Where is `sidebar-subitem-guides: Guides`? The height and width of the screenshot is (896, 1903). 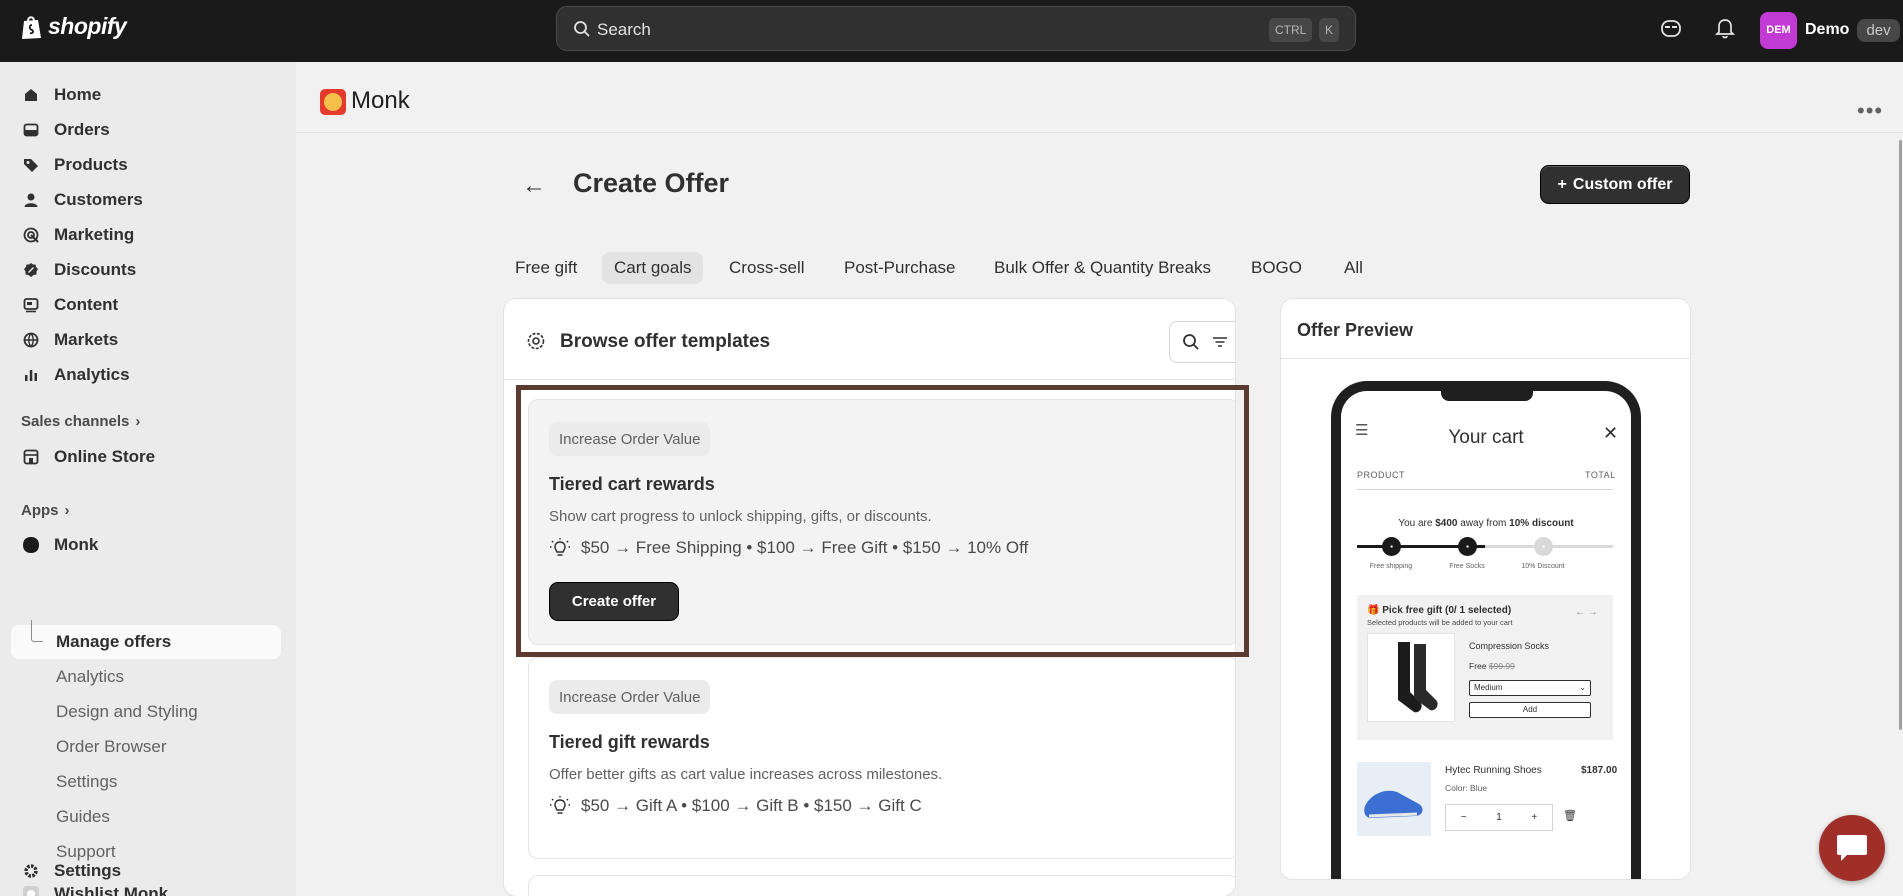 sidebar-subitem-guides: Guides is located at coordinates (83, 817).